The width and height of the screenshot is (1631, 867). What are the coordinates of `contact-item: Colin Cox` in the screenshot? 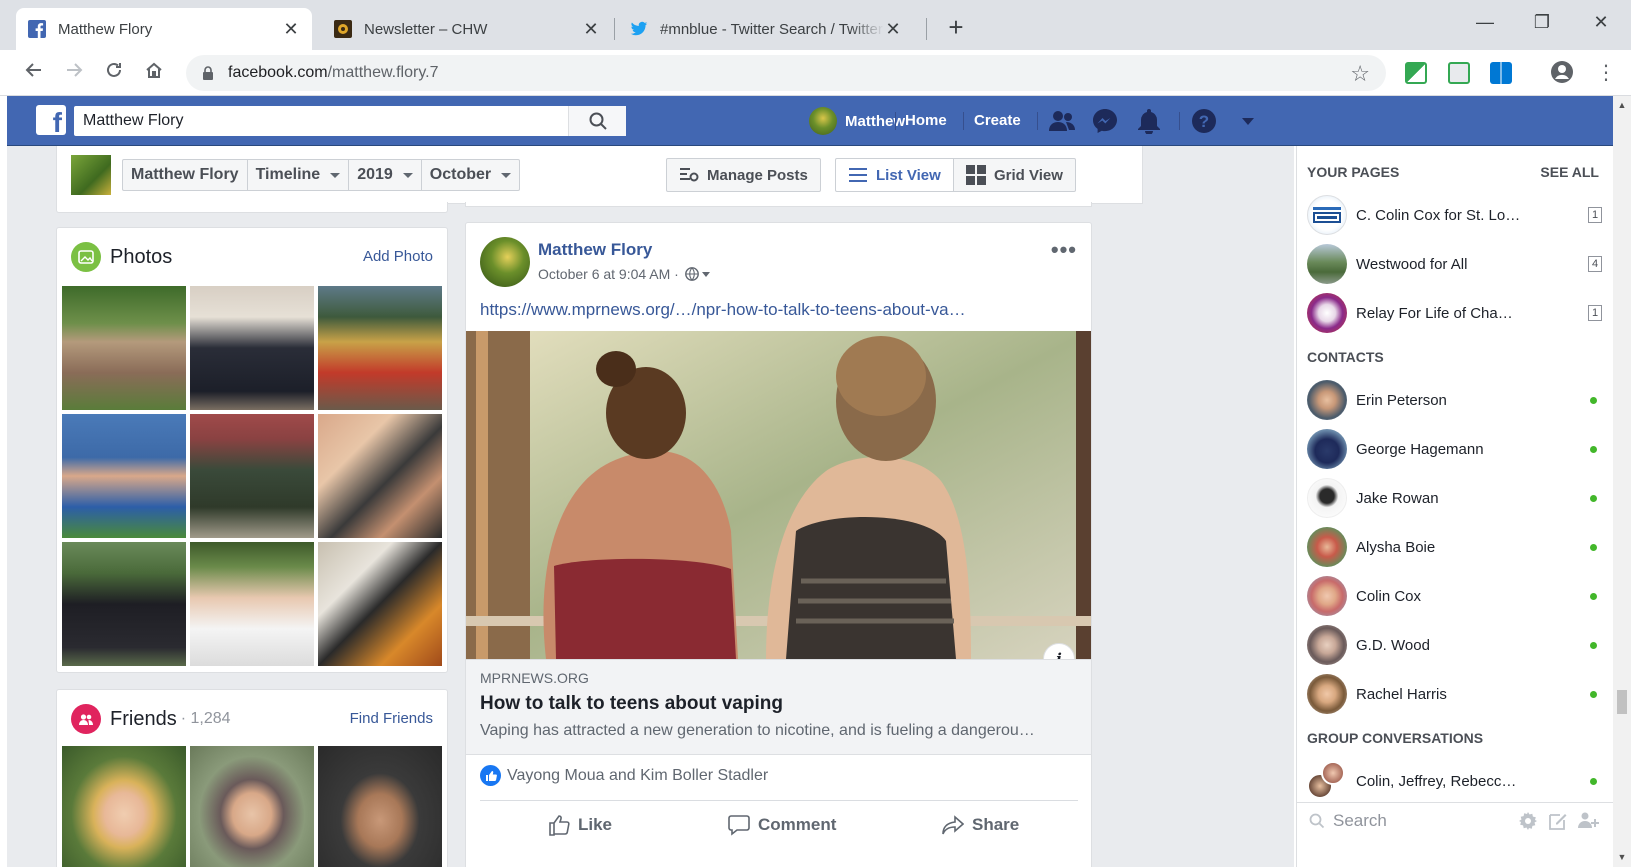 It's located at (1454, 596).